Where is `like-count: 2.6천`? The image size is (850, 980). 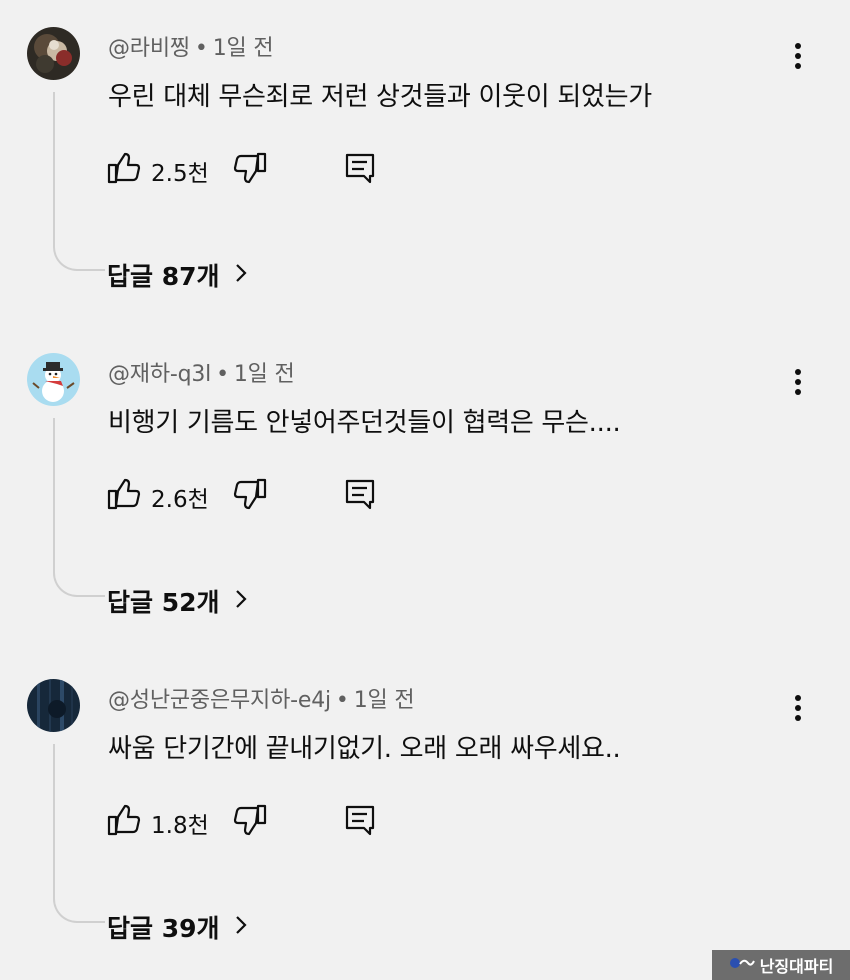
like-count: 2.6천 is located at coordinates (180, 500).